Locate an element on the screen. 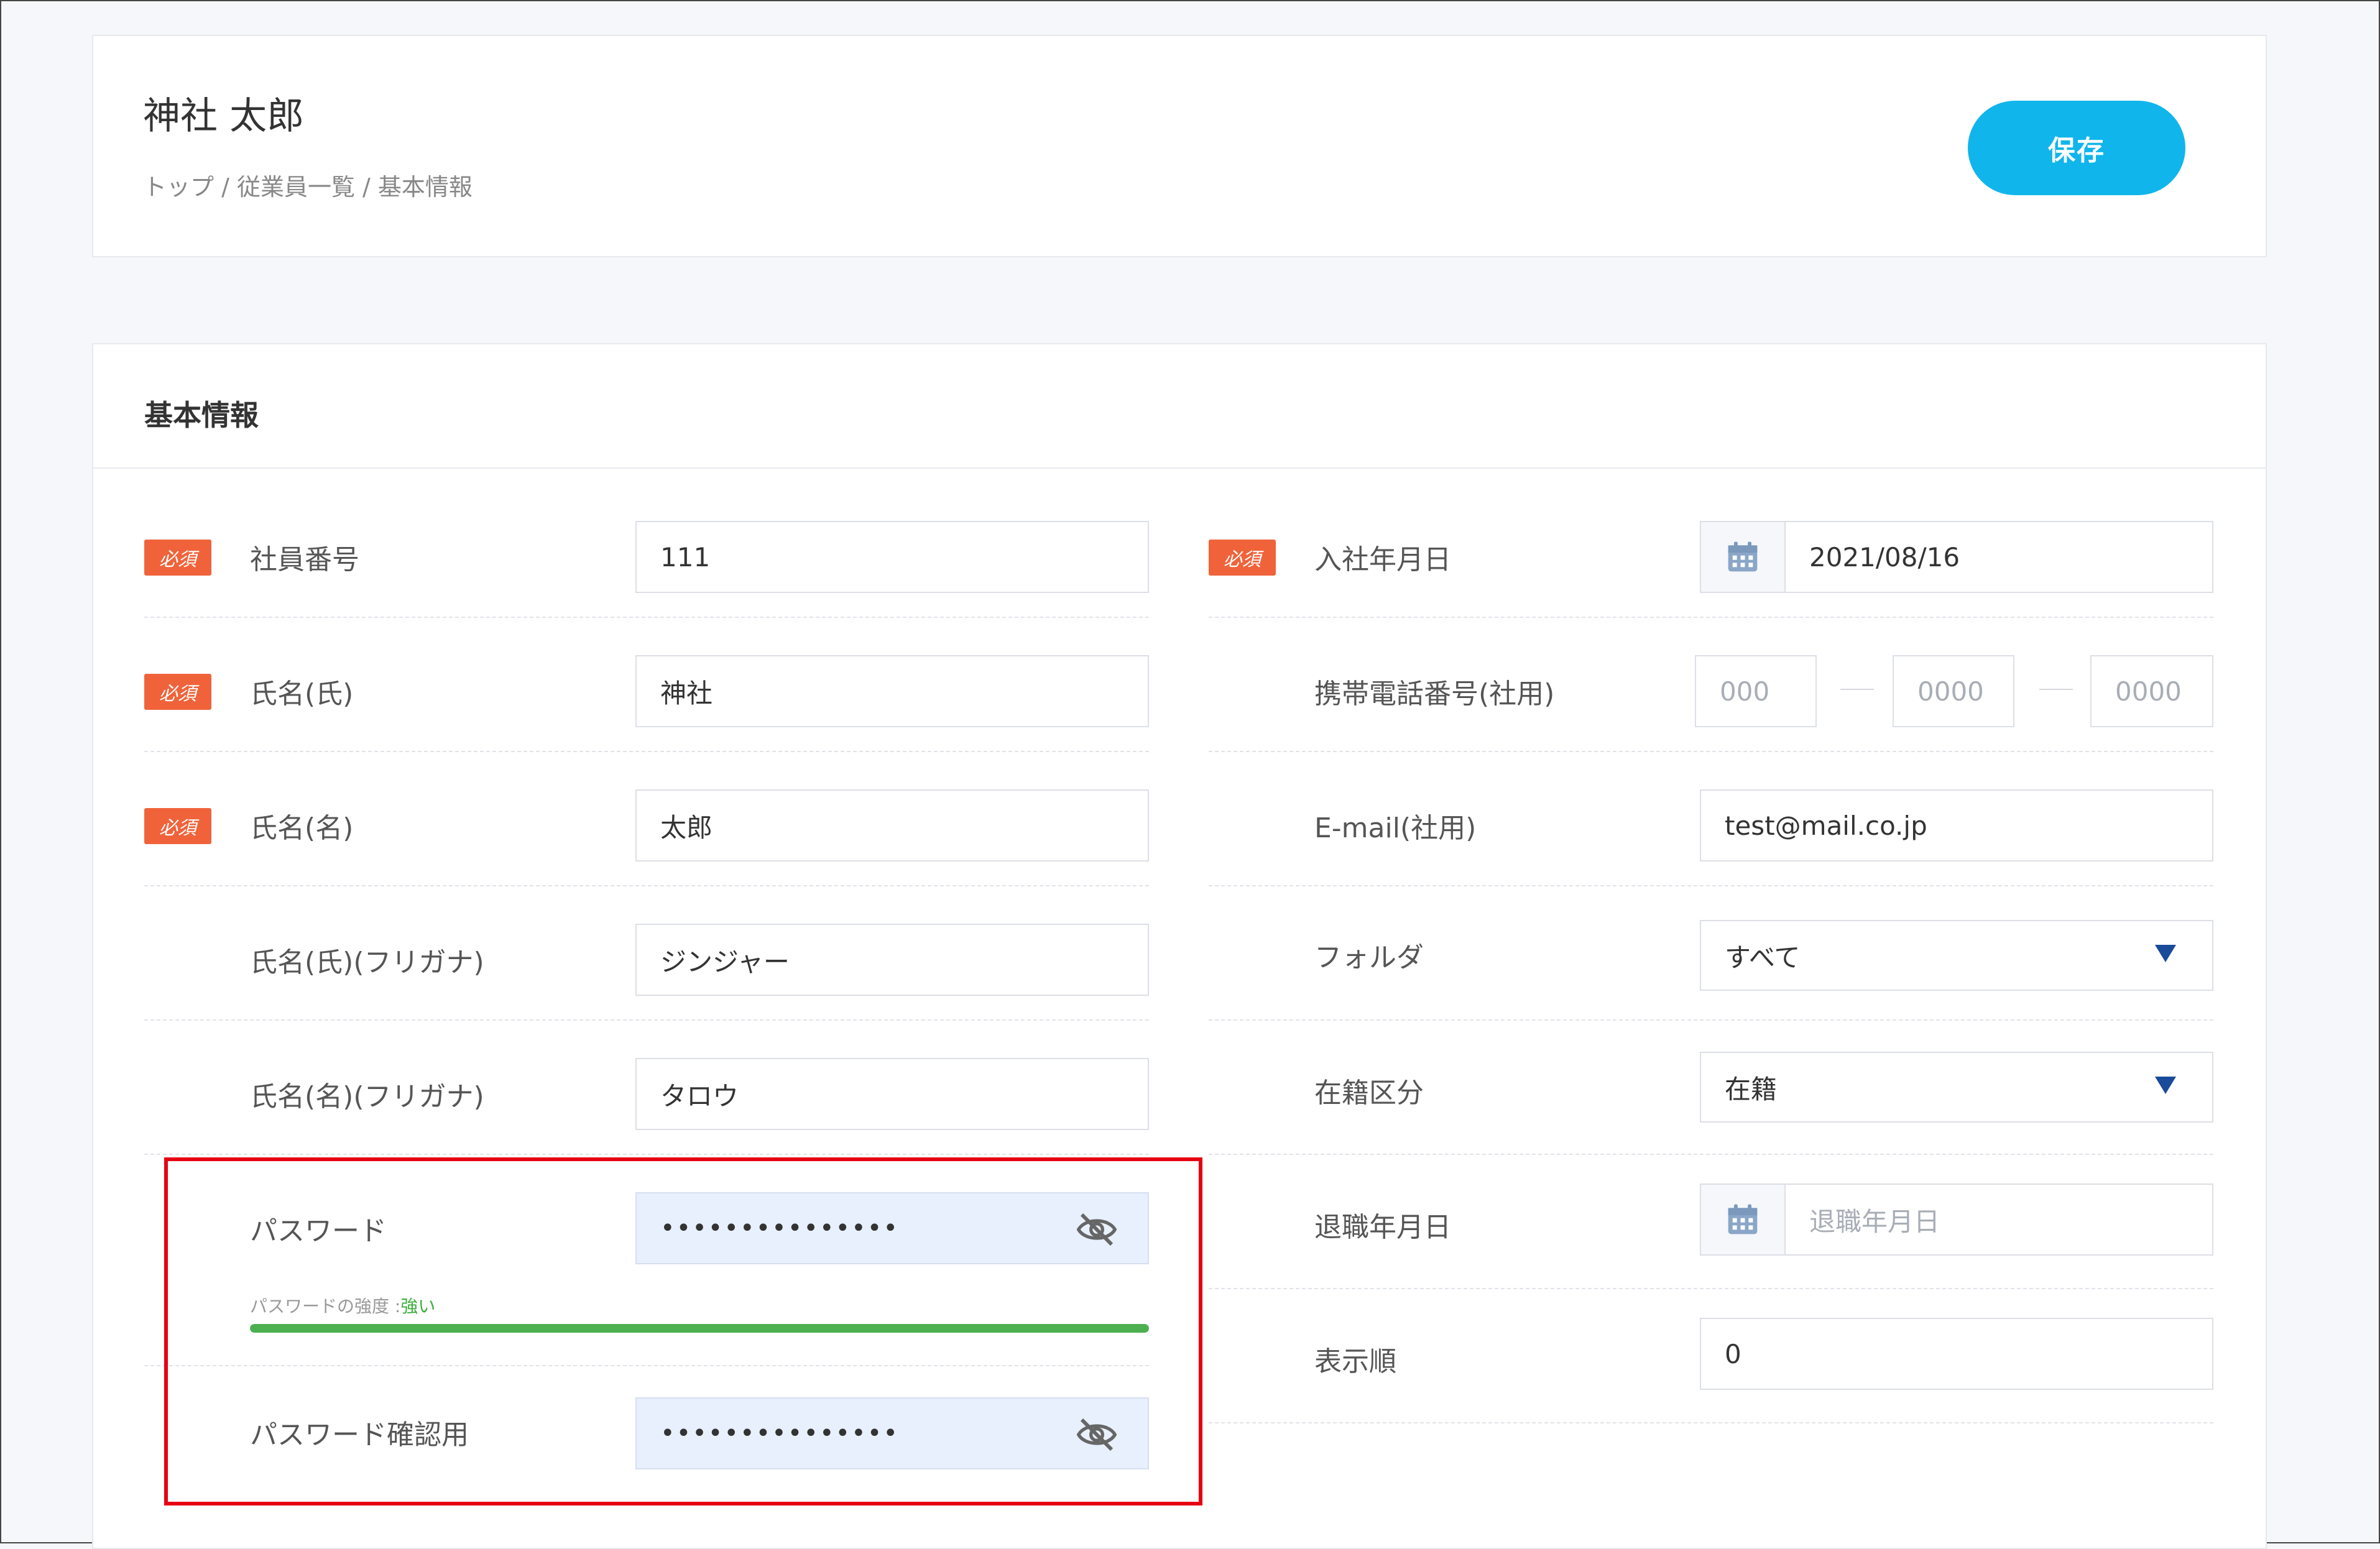 The height and width of the screenshot is (1549, 2380). row-status: 在籍区分 在籍 is located at coordinates (1711, 1088).